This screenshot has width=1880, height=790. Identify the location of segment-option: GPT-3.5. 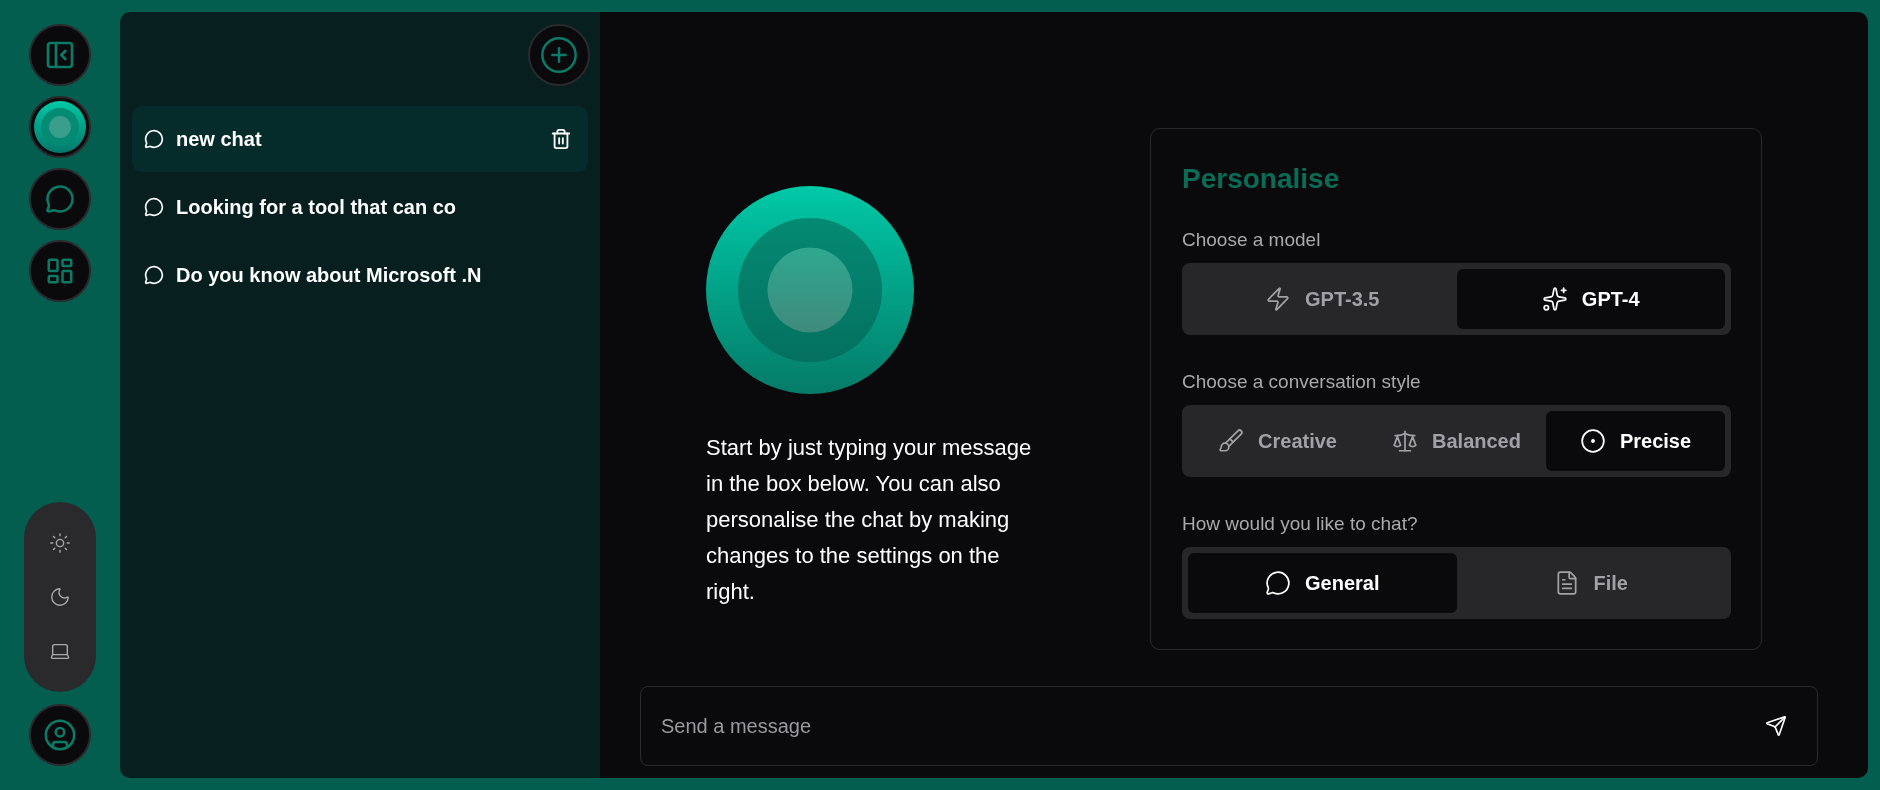
(1322, 299).